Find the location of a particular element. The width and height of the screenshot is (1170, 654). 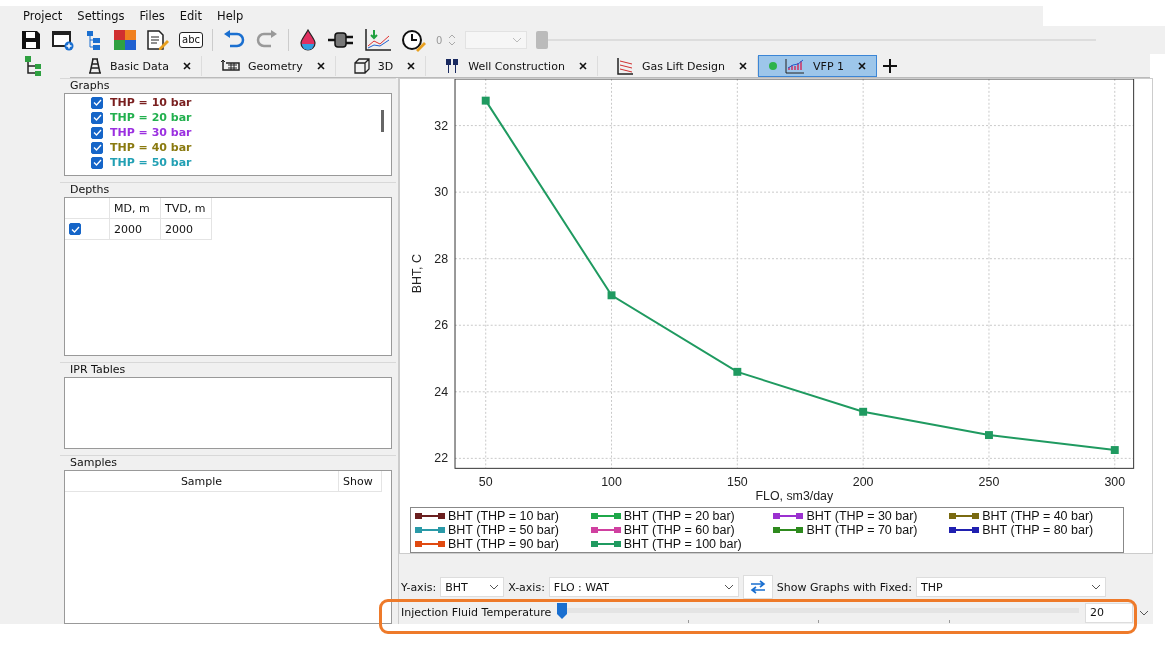

geometry-icon is located at coordinates (229, 66).